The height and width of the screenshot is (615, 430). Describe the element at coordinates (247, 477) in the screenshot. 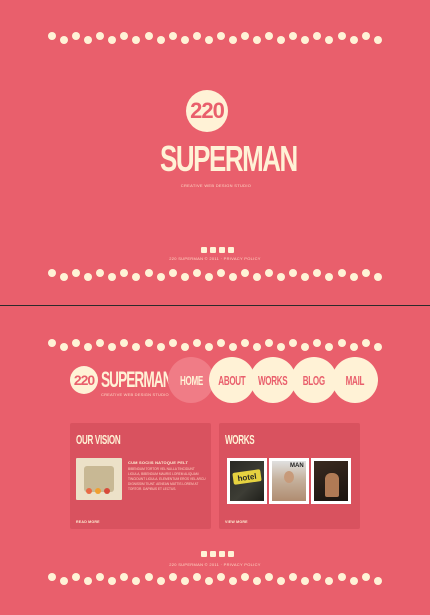

I see `works-thumb-1-caption: hotel` at that location.